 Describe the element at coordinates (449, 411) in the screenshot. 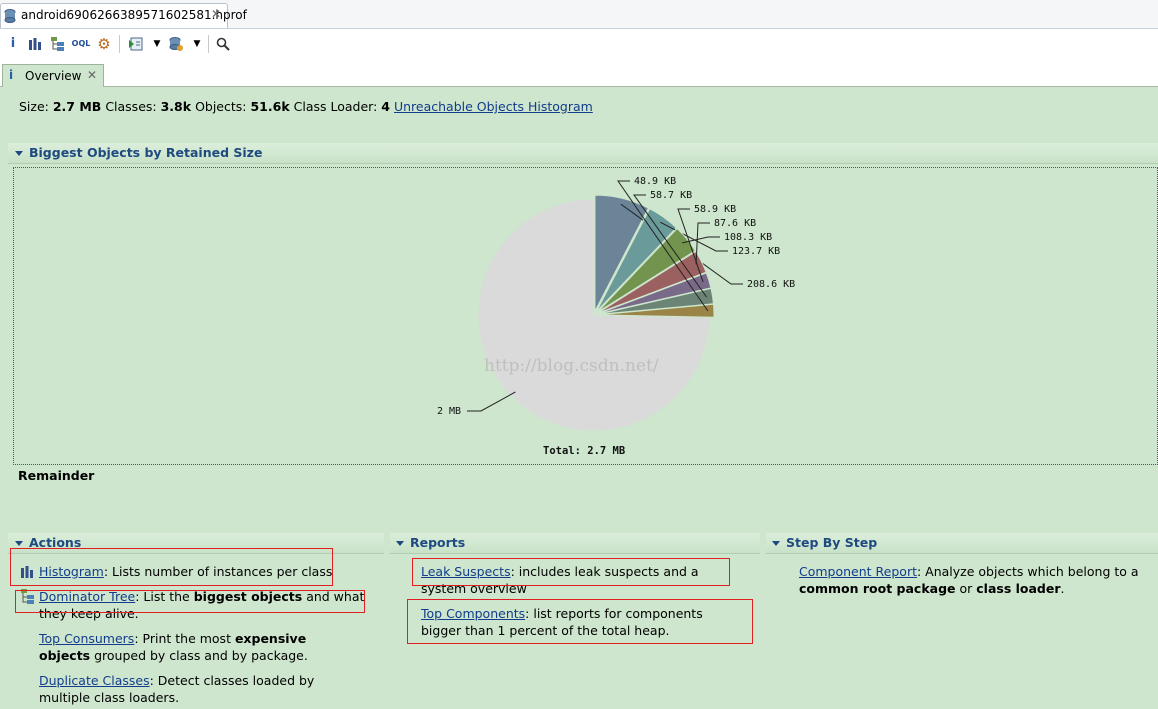

I see `pie-slice-label: 2 MB` at that location.